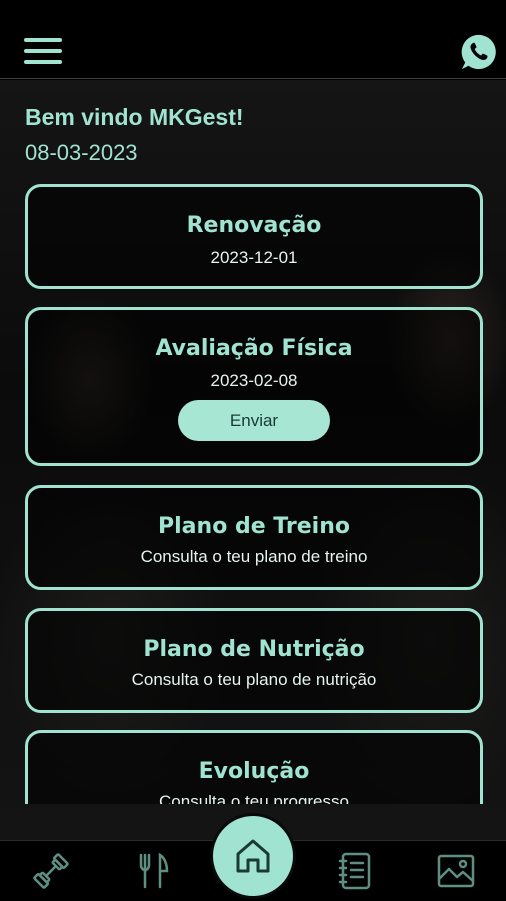 The image size is (506, 901). What do you see at coordinates (43, 52) in the screenshot?
I see `hamburger-menu-icon` at bounding box center [43, 52].